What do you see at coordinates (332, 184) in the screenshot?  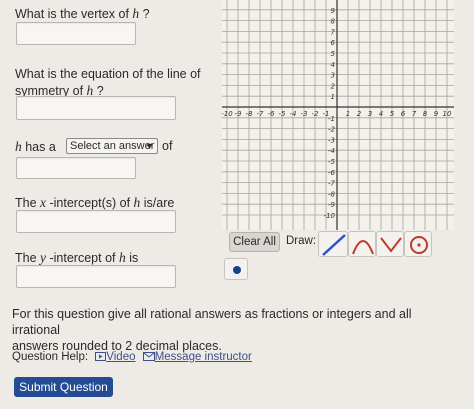 I see `y-tick-label: -7` at bounding box center [332, 184].